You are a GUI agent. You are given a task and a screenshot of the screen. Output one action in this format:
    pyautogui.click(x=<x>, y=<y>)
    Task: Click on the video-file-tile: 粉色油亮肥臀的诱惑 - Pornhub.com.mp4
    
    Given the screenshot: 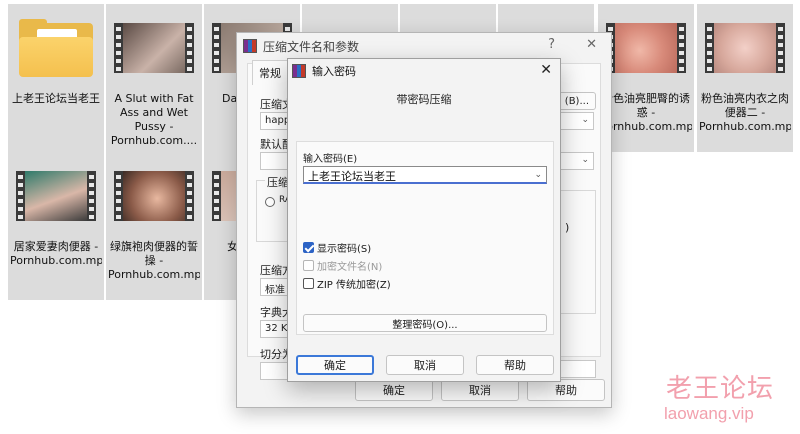 What is the action you would take?
    pyautogui.click(x=646, y=78)
    